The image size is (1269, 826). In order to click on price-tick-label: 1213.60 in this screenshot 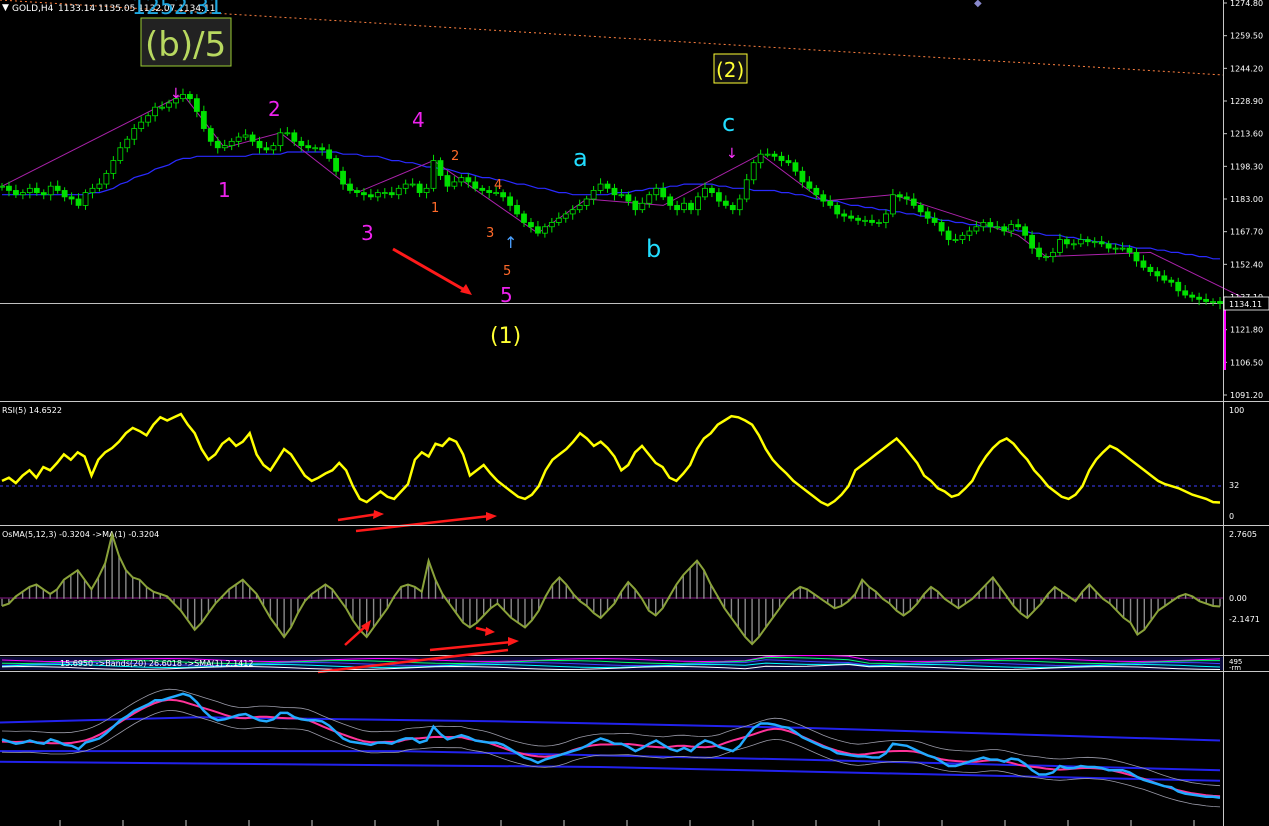, I will do `click(1246, 134)`.